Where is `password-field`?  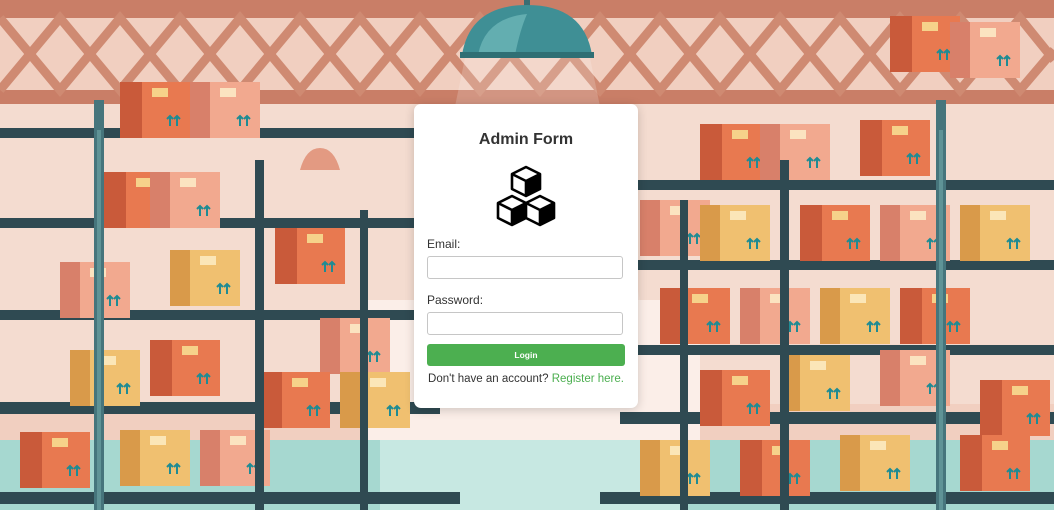
password-field is located at coordinates (525, 323).